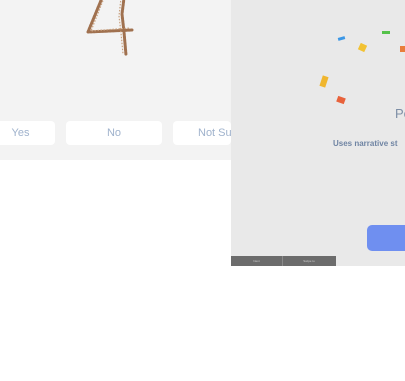 Image resolution: width=405 pixels, height=381 pixels. Describe the element at coordinates (386, 238) in the screenshot. I see `continue-button` at that location.